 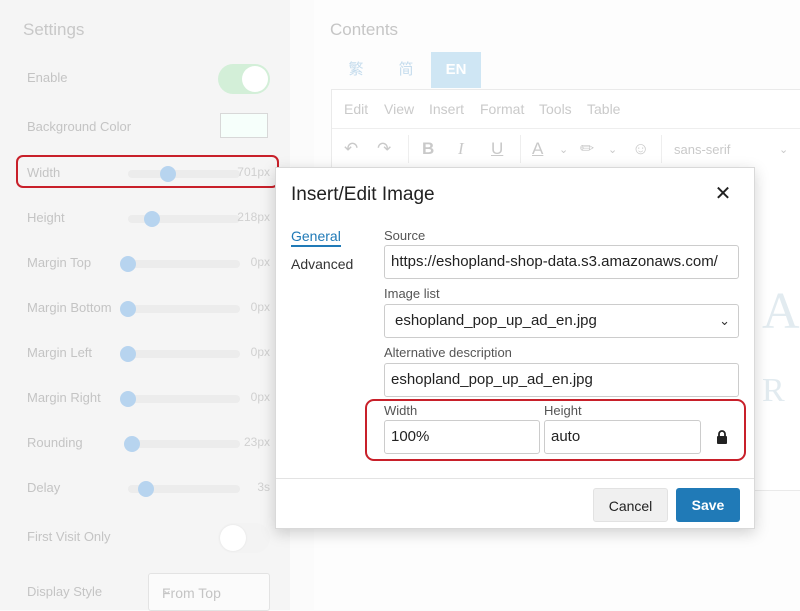 I want to click on first-visit-only-label: First Visit Only, so click(x=69, y=536).